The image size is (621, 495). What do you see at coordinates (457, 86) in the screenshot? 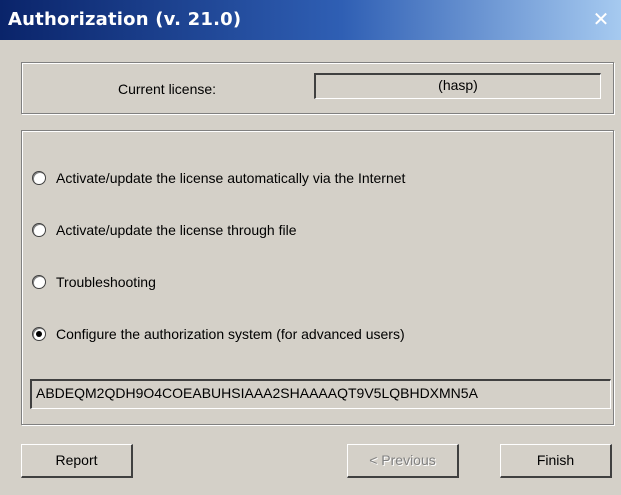
I see `current-license-field: (hasp)` at bounding box center [457, 86].